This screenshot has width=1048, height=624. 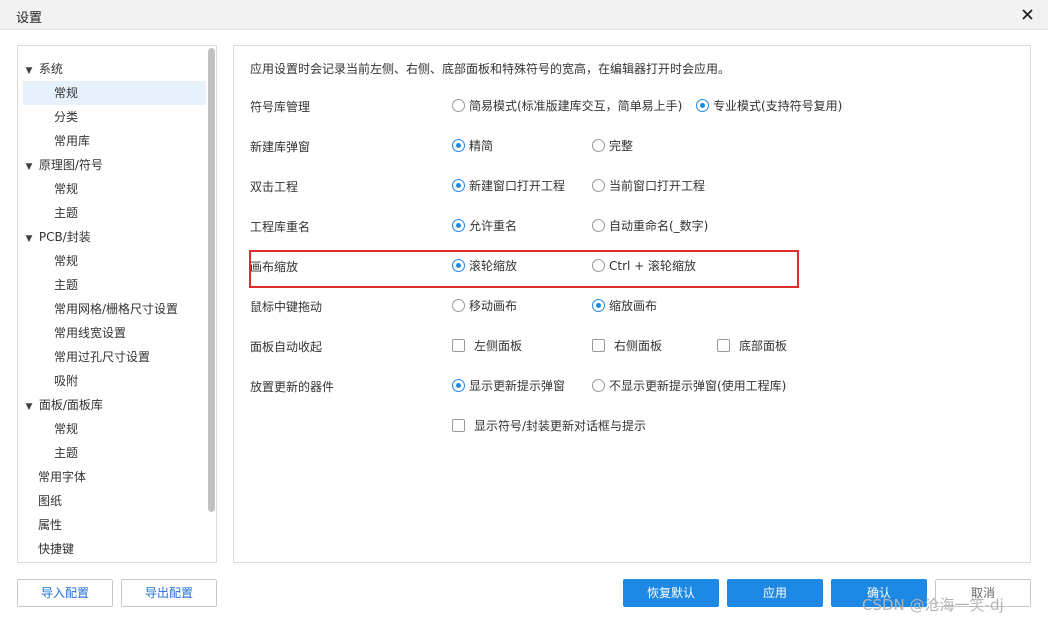 I want to click on tree-item-schematic-general: 常规, so click(x=114, y=189).